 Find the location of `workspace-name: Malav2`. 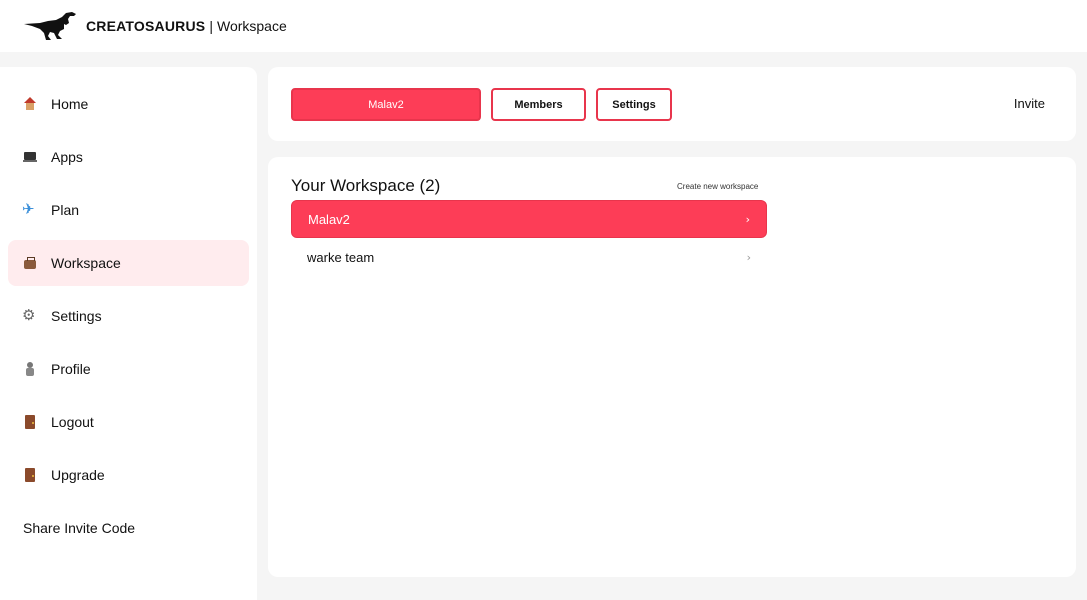

workspace-name: Malav2 is located at coordinates (329, 219).